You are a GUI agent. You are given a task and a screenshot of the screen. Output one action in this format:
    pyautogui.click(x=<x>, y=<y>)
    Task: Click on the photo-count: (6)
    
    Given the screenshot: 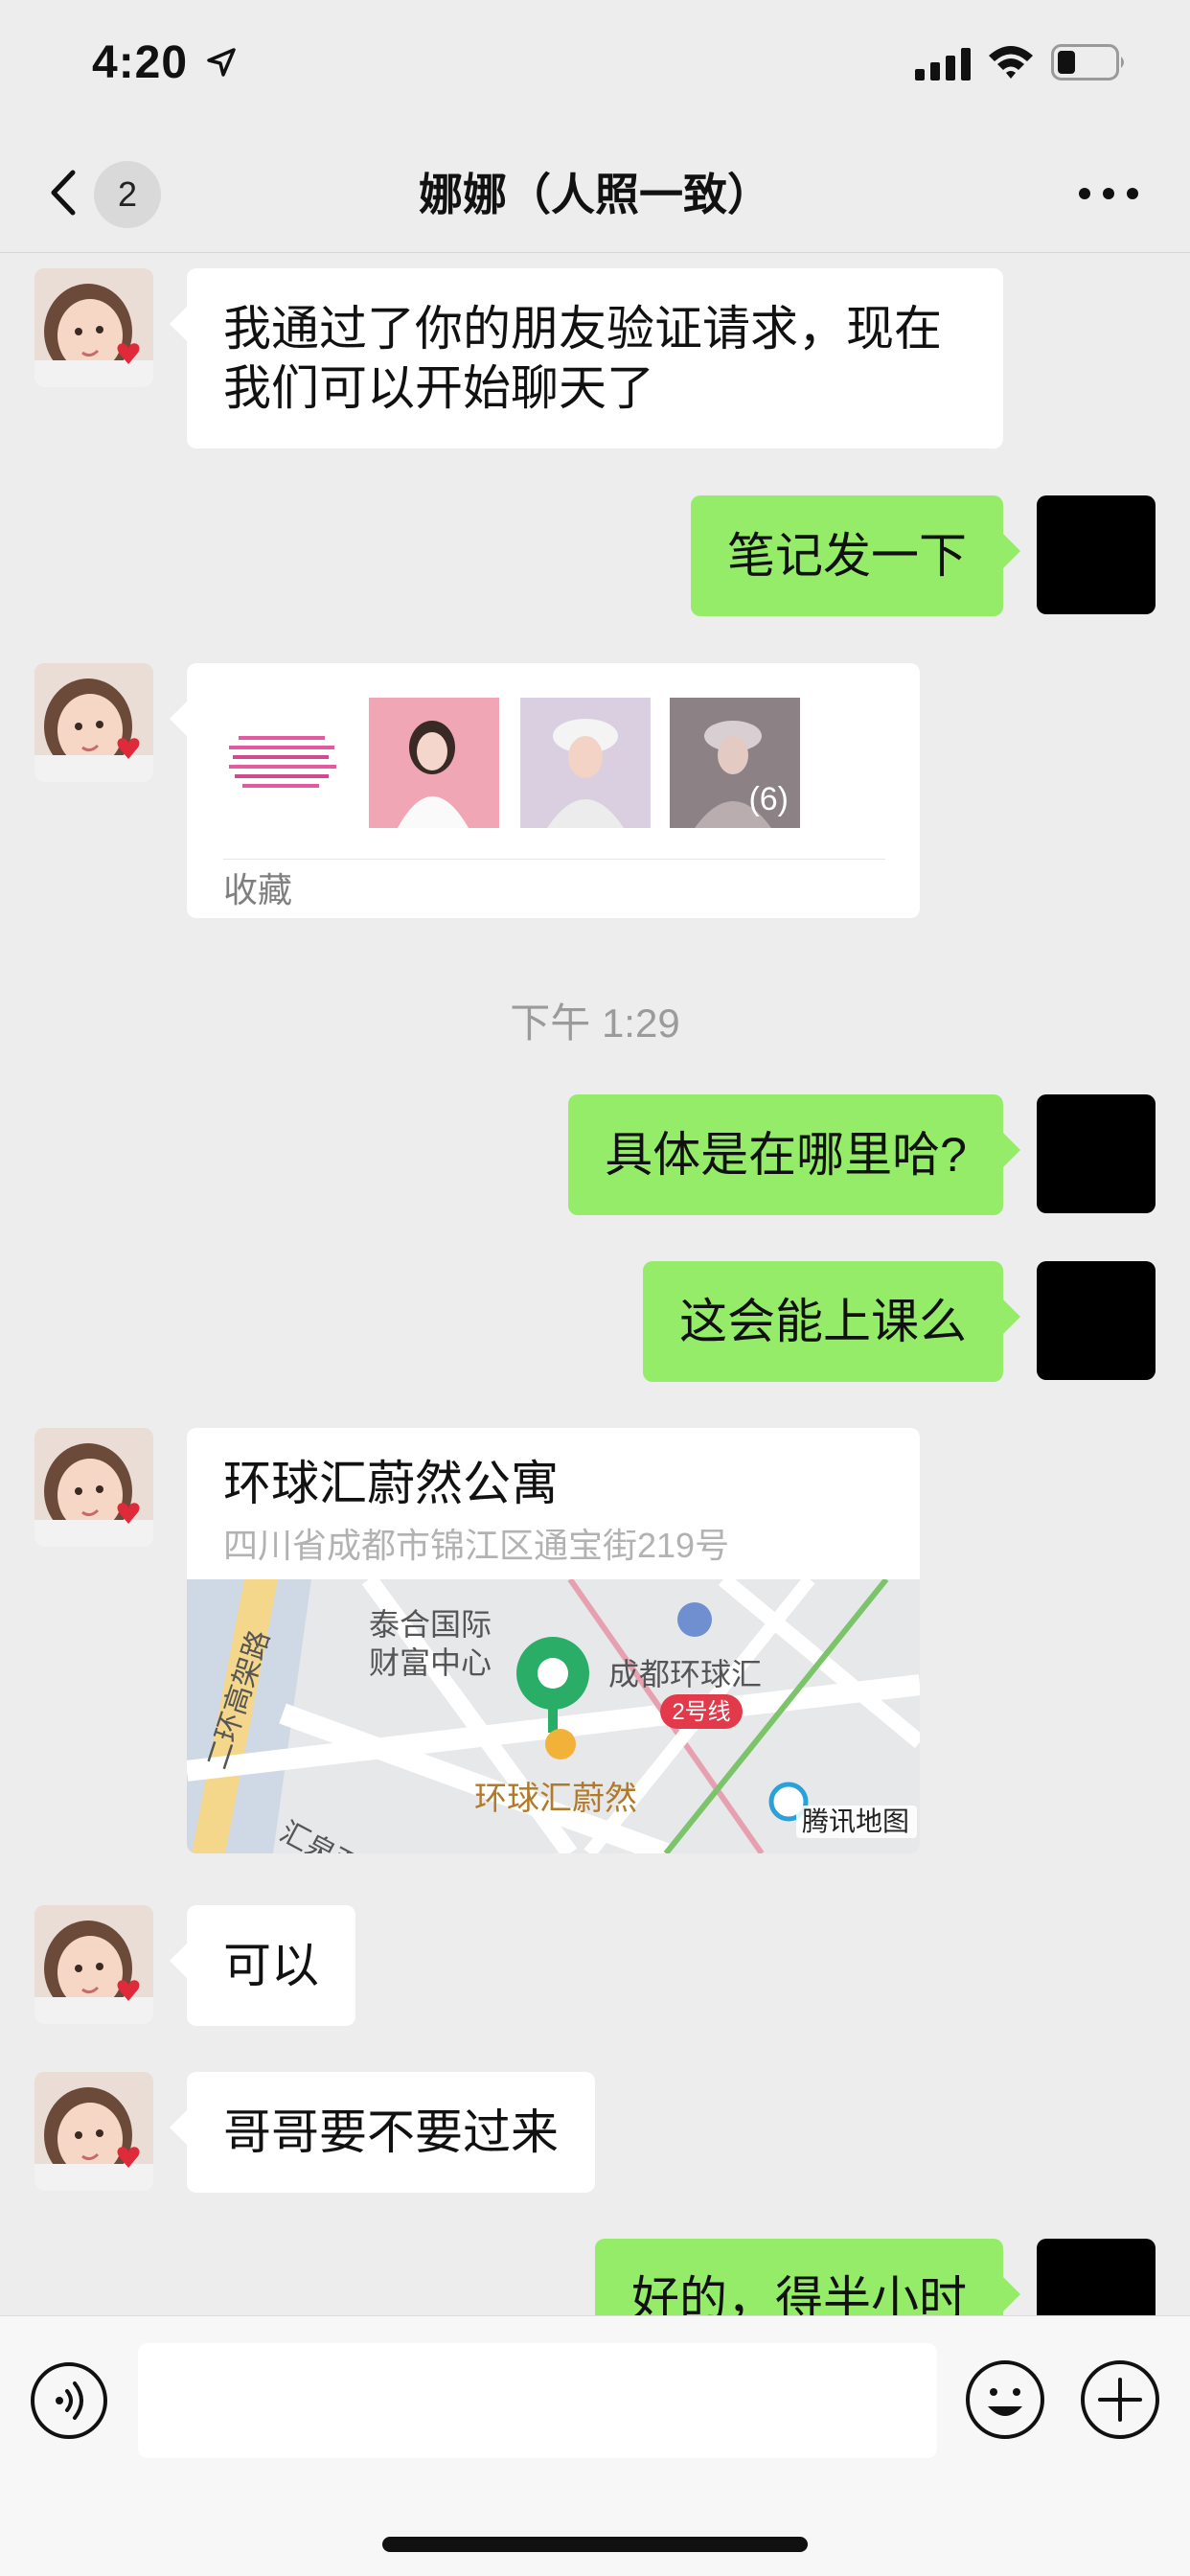 What is the action you would take?
    pyautogui.click(x=769, y=799)
    